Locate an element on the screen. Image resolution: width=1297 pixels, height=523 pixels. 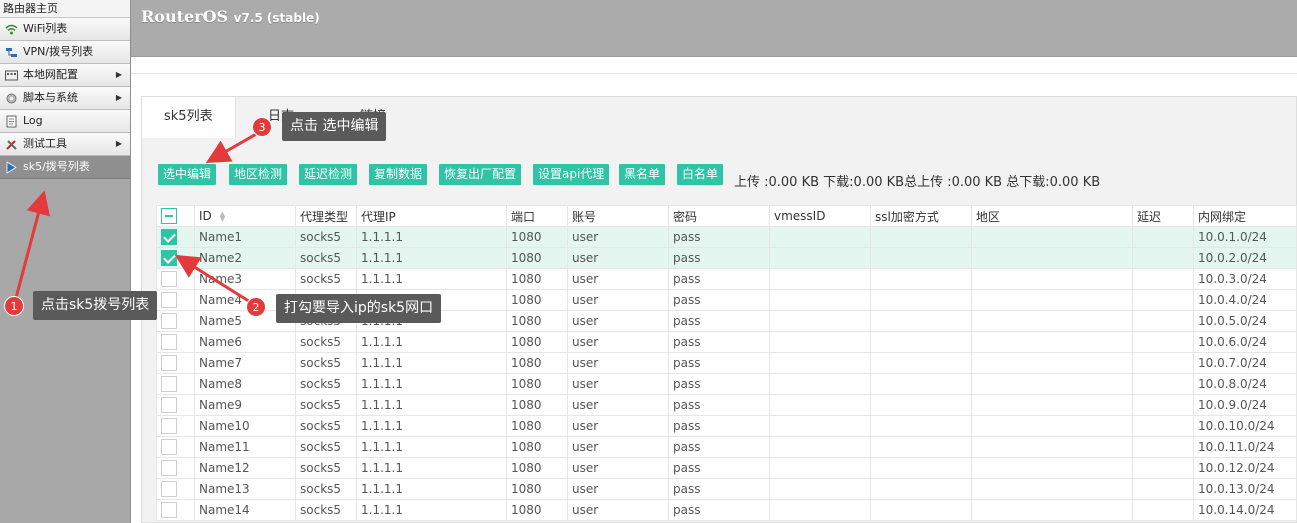
region-check-button: 地区检测 is located at coordinates (258, 174).